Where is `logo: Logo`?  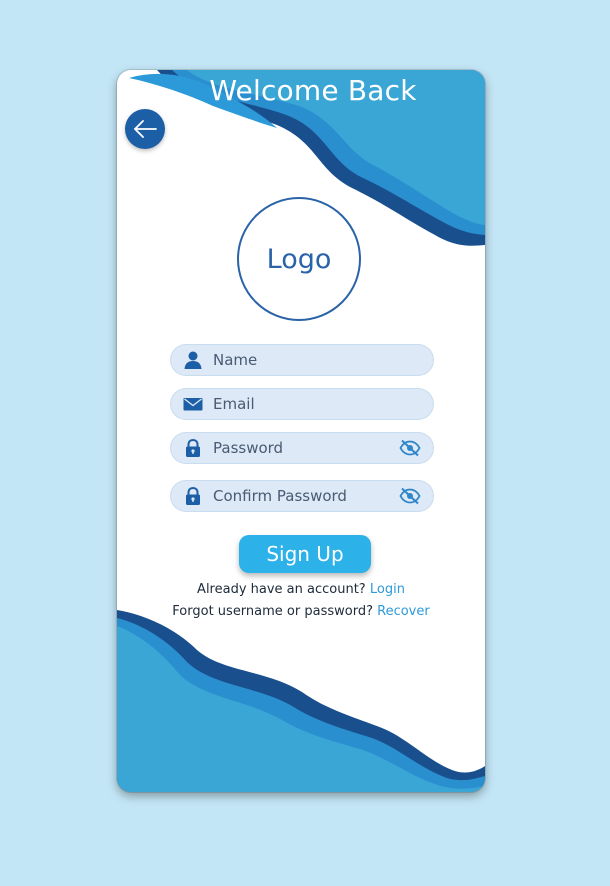
logo: Logo is located at coordinates (299, 259).